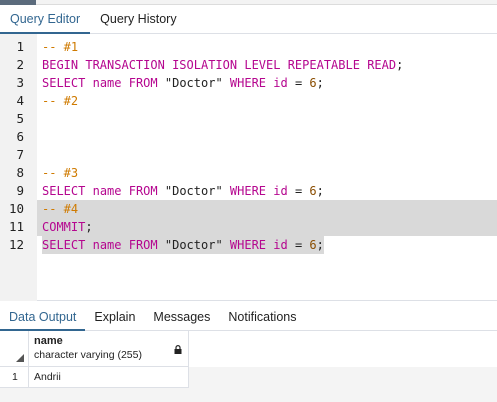  What do you see at coordinates (20, 100) in the screenshot?
I see `line-number: 4` at bounding box center [20, 100].